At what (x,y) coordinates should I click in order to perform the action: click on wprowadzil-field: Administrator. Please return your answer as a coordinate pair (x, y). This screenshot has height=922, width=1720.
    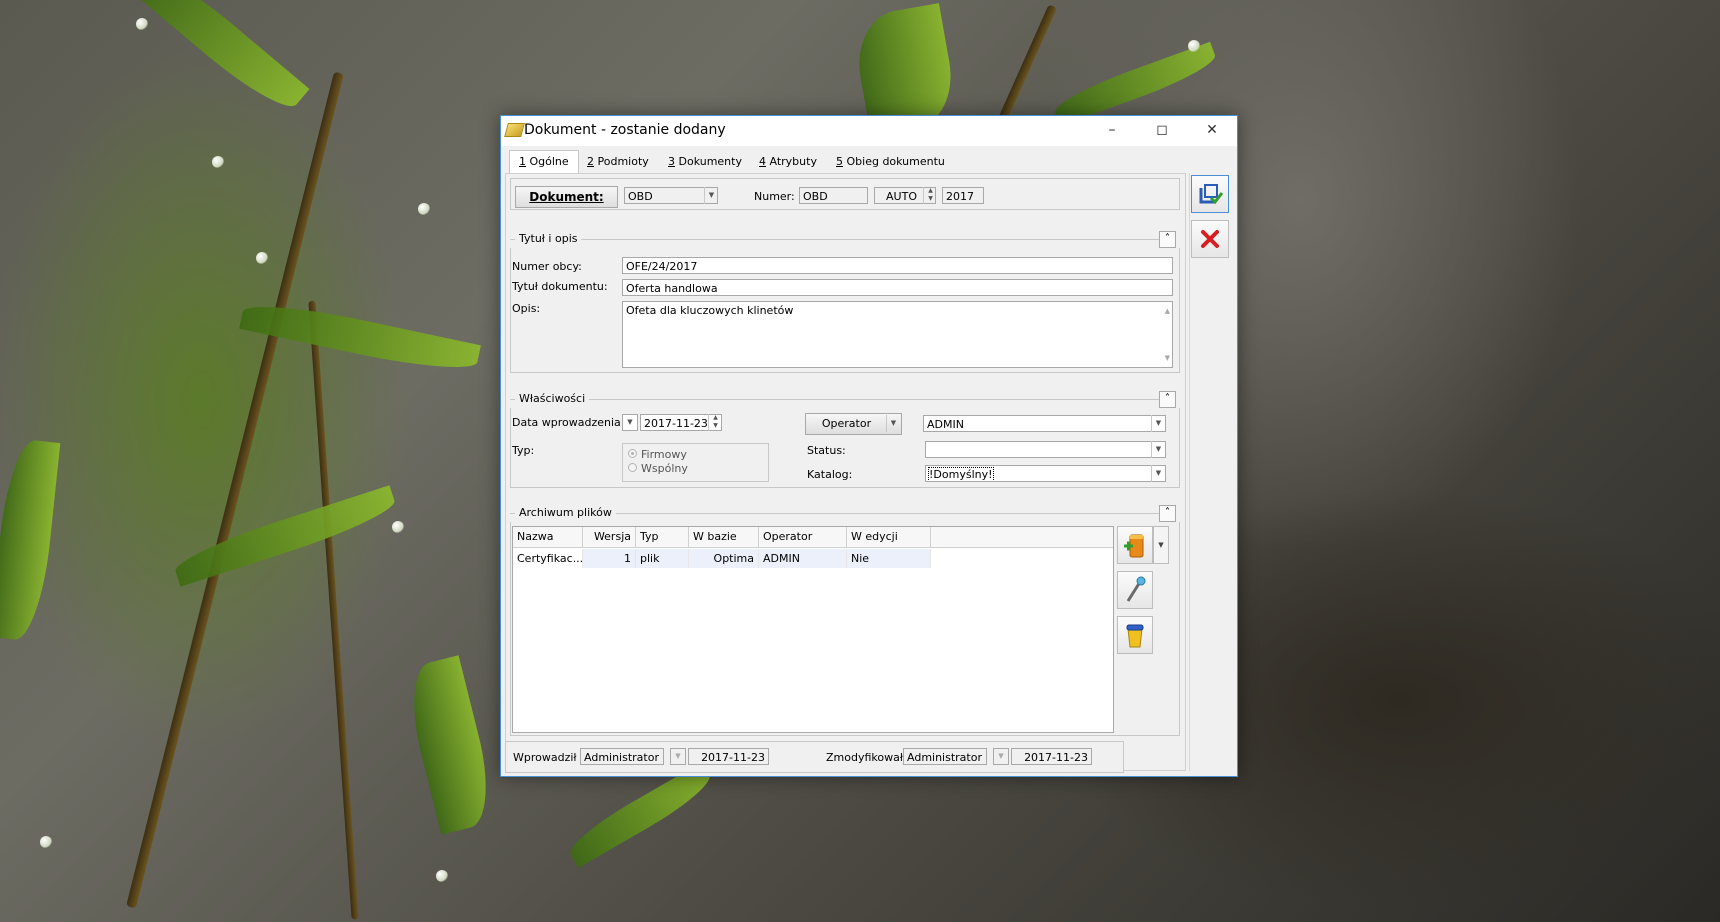
    Looking at the image, I should click on (622, 756).